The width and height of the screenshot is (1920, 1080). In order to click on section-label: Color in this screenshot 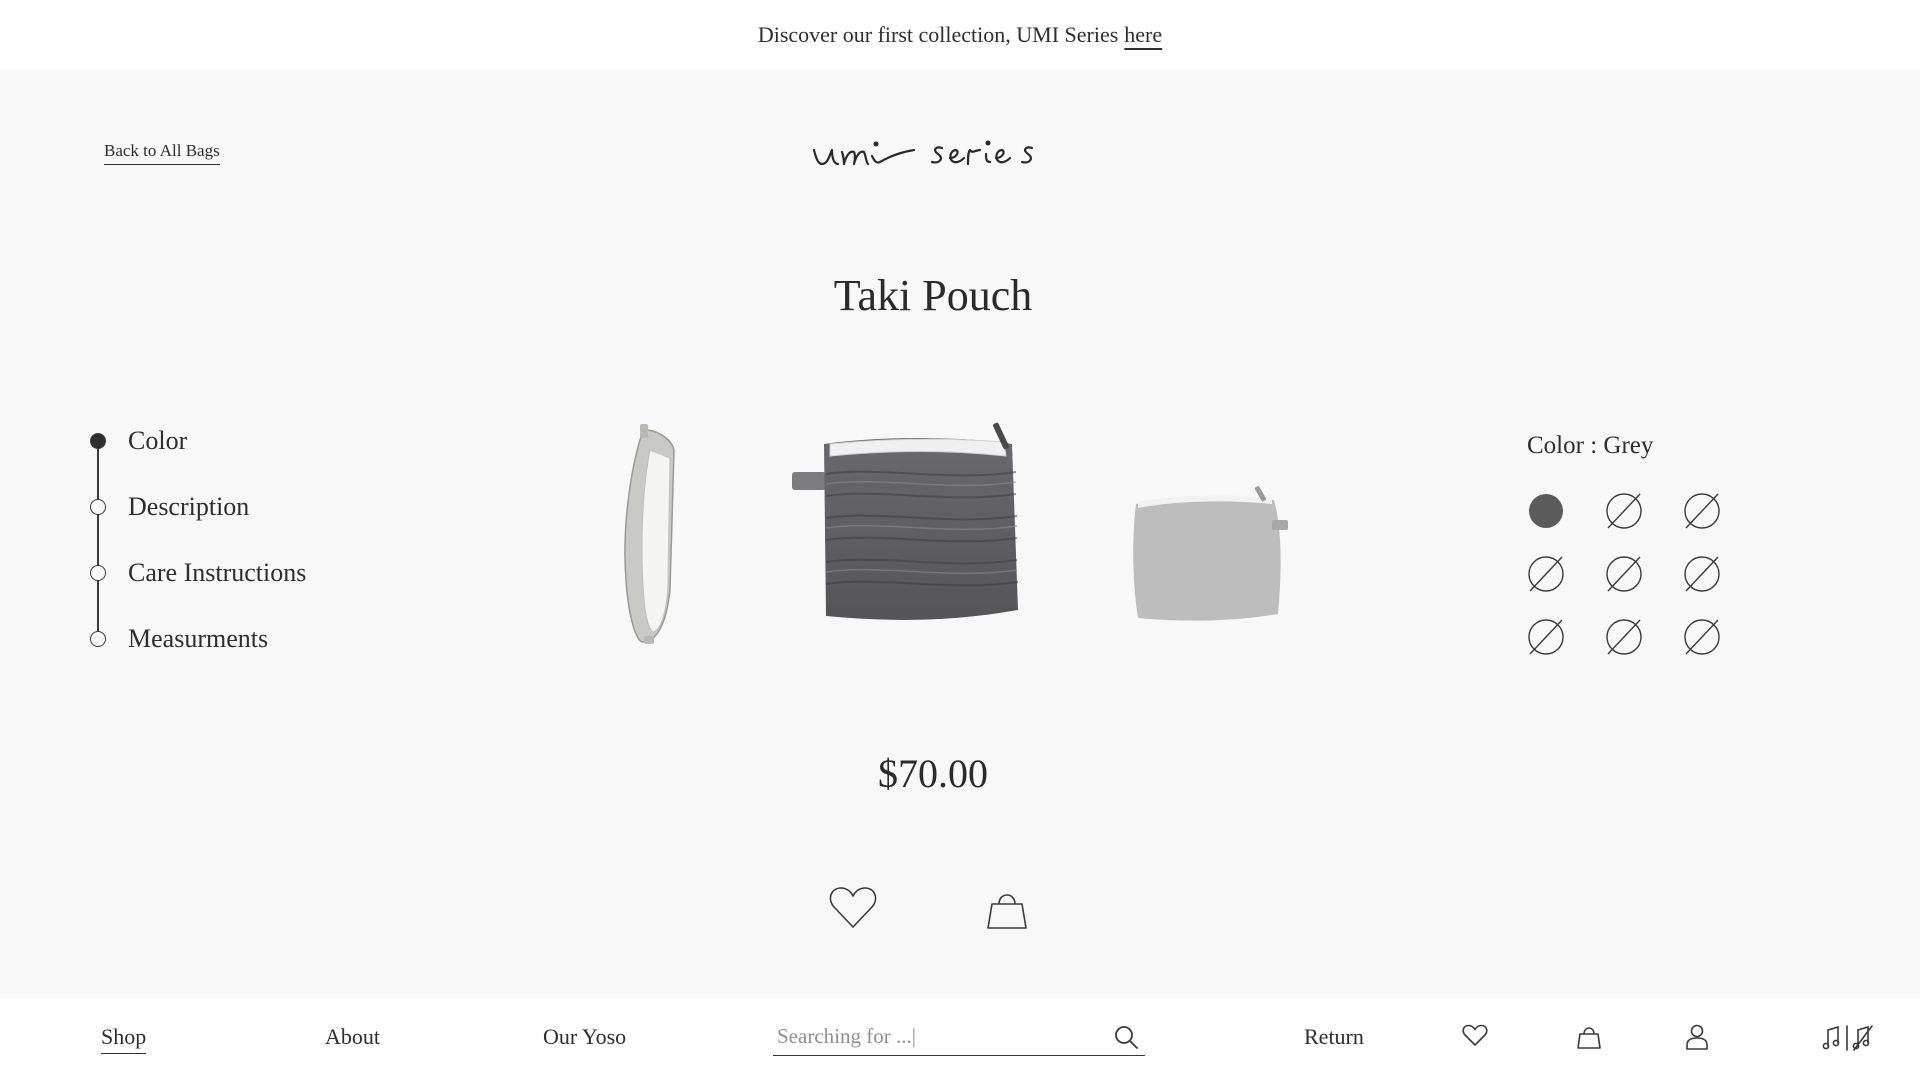, I will do `click(158, 440)`.